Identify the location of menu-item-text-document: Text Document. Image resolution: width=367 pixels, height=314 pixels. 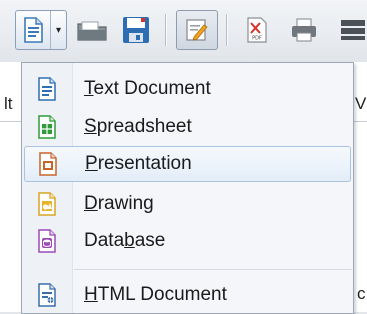
(187, 89).